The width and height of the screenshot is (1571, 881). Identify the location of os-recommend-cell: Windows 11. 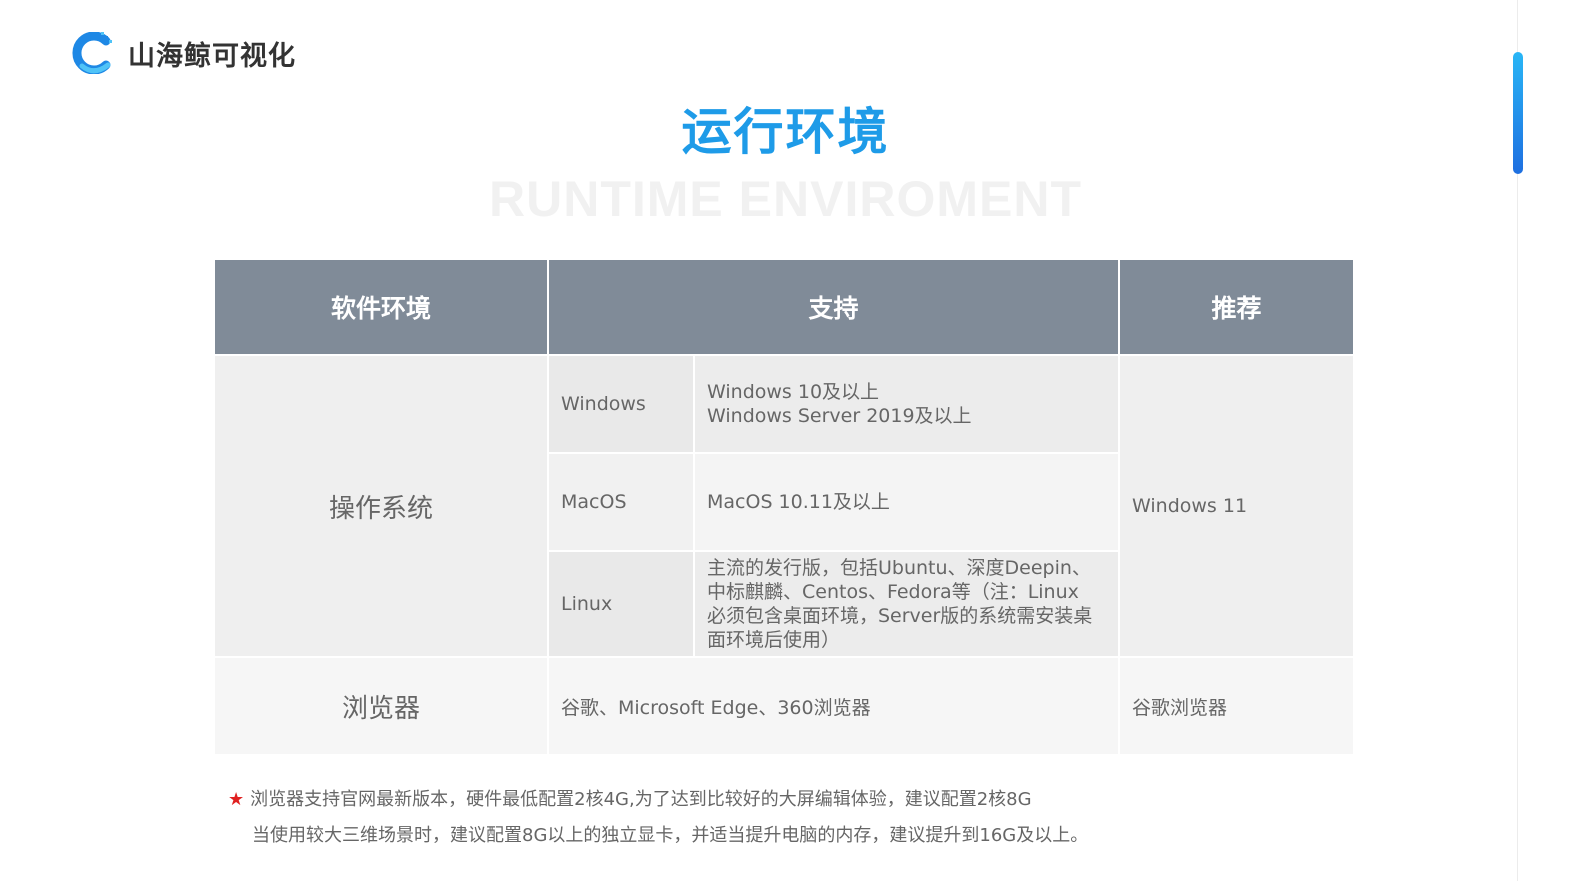
(1236, 506).